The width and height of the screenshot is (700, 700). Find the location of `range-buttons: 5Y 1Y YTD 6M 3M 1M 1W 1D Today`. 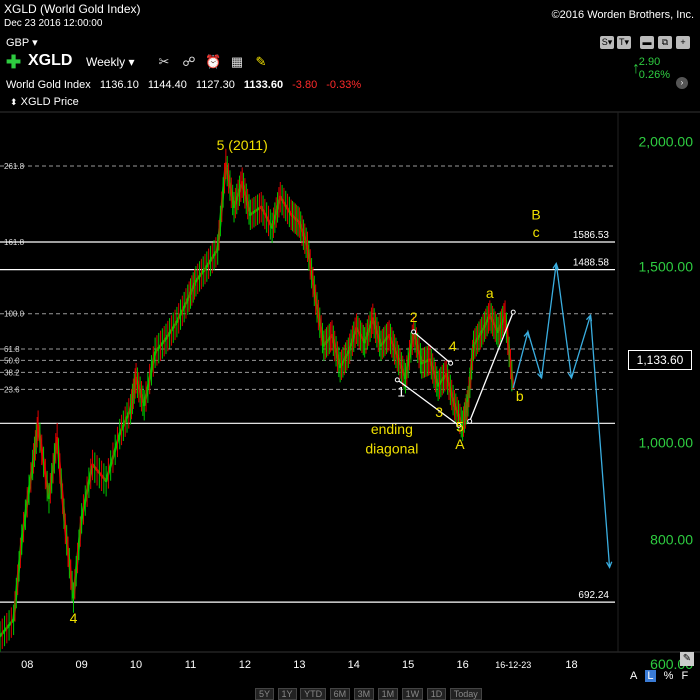

range-buttons: 5Y 1Y YTD 6M 3M 1M 1W 1D Today is located at coordinates (369, 694).